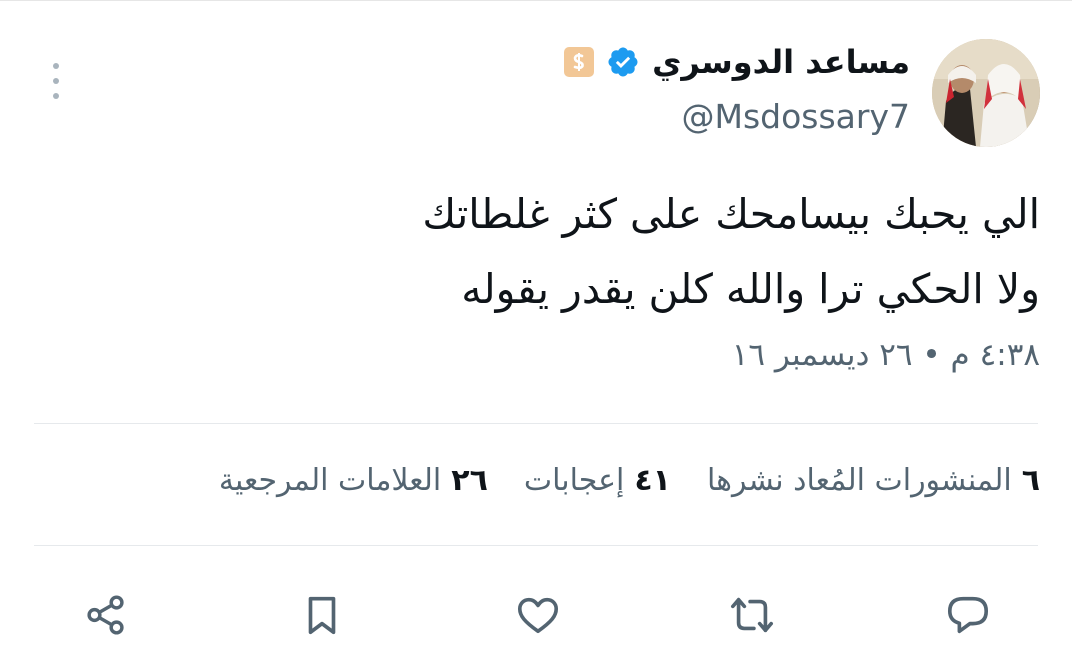 The image size is (1072, 662). What do you see at coordinates (623, 62) in the screenshot?
I see `verified-badge-icon` at bounding box center [623, 62].